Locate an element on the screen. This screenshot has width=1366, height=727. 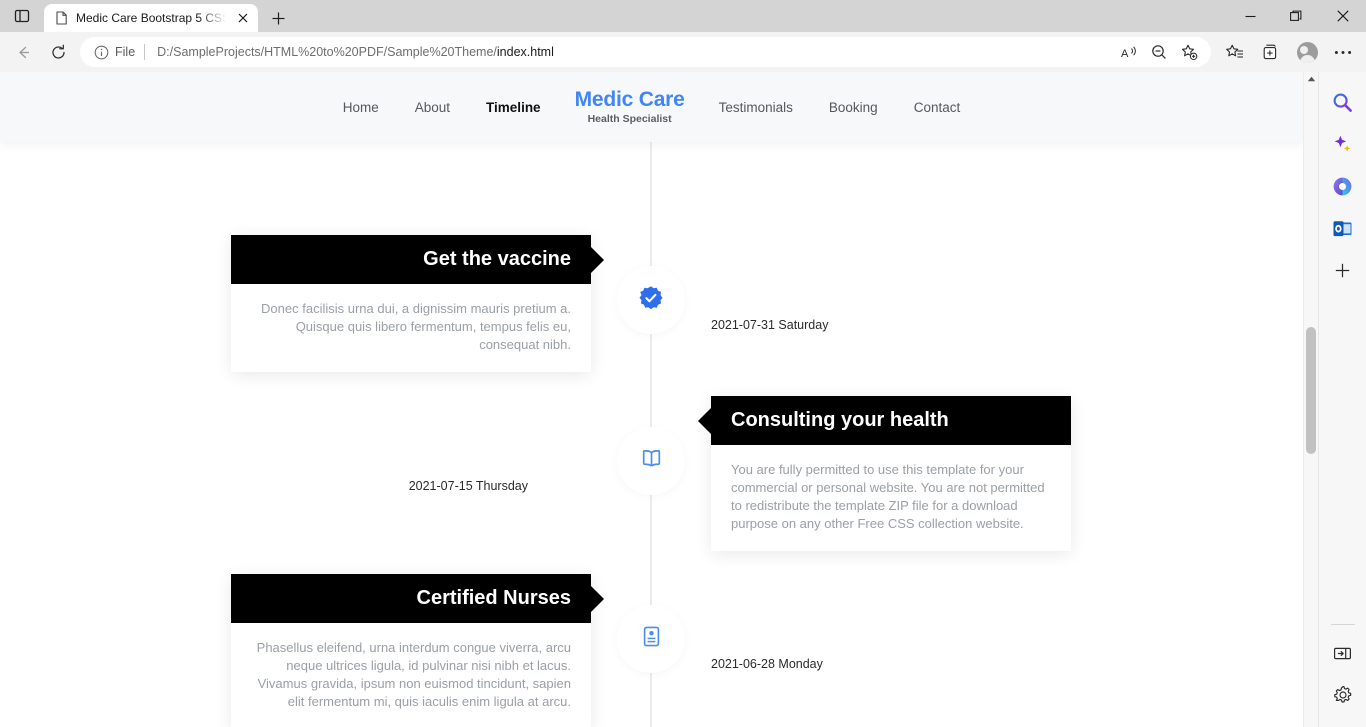
window-controls is located at coordinates (1296, 16).